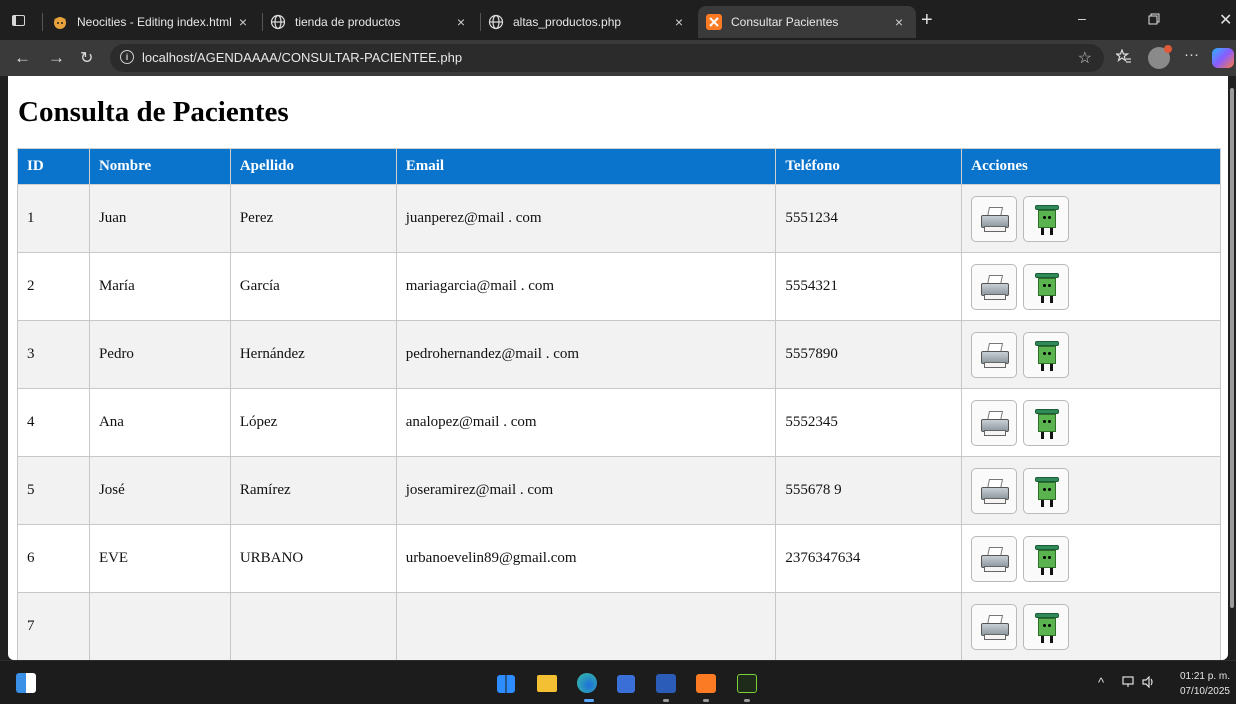 The image size is (1236, 704). I want to click on tab-tienda-productos: tienda de productos ×, so click(370, 22).